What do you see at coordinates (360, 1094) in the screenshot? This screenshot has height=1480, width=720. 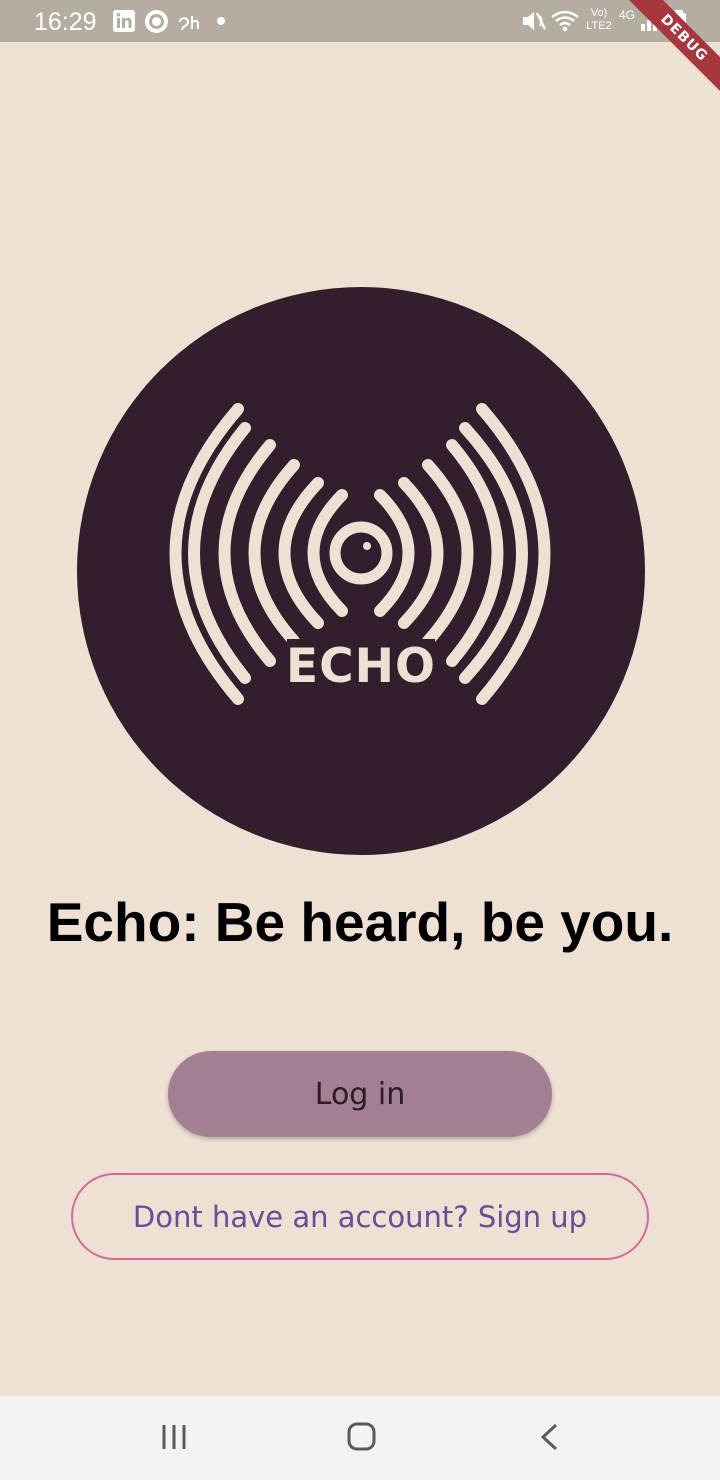 I see `login-button: Log in` at bounding box center [360, 1094].